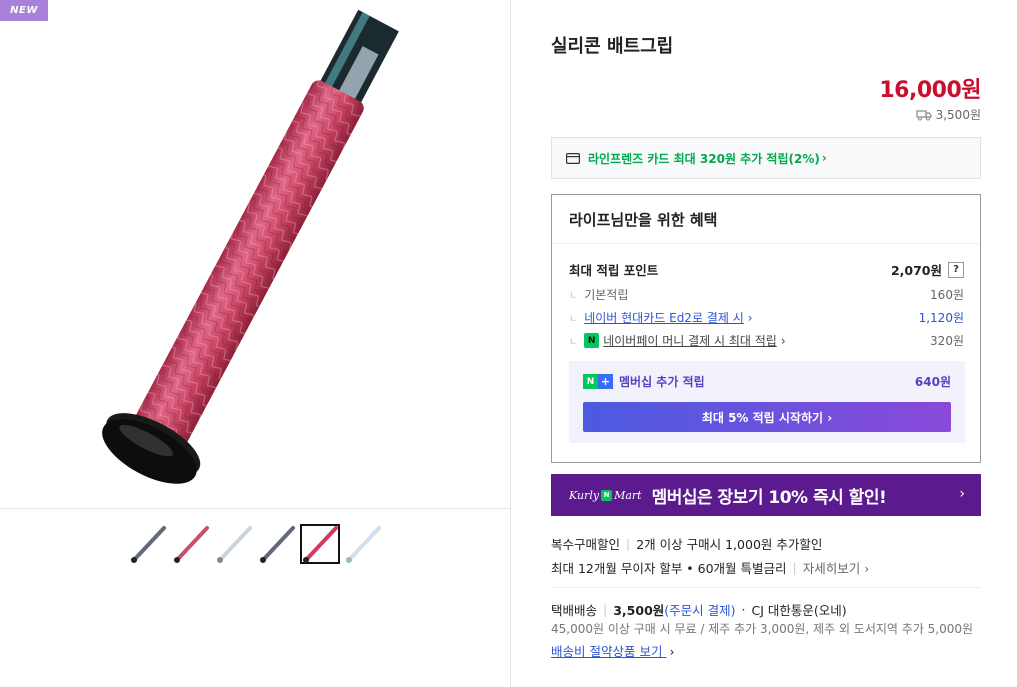 Image resolution: width=1017 pixels, height=687 pixels. What do you see at coordinates (669, 568) in the screenshot?
I see `installment-text: 최대 12개월 무이자 할부 • 60개월 특별금리` at bounding box center [669, 568].